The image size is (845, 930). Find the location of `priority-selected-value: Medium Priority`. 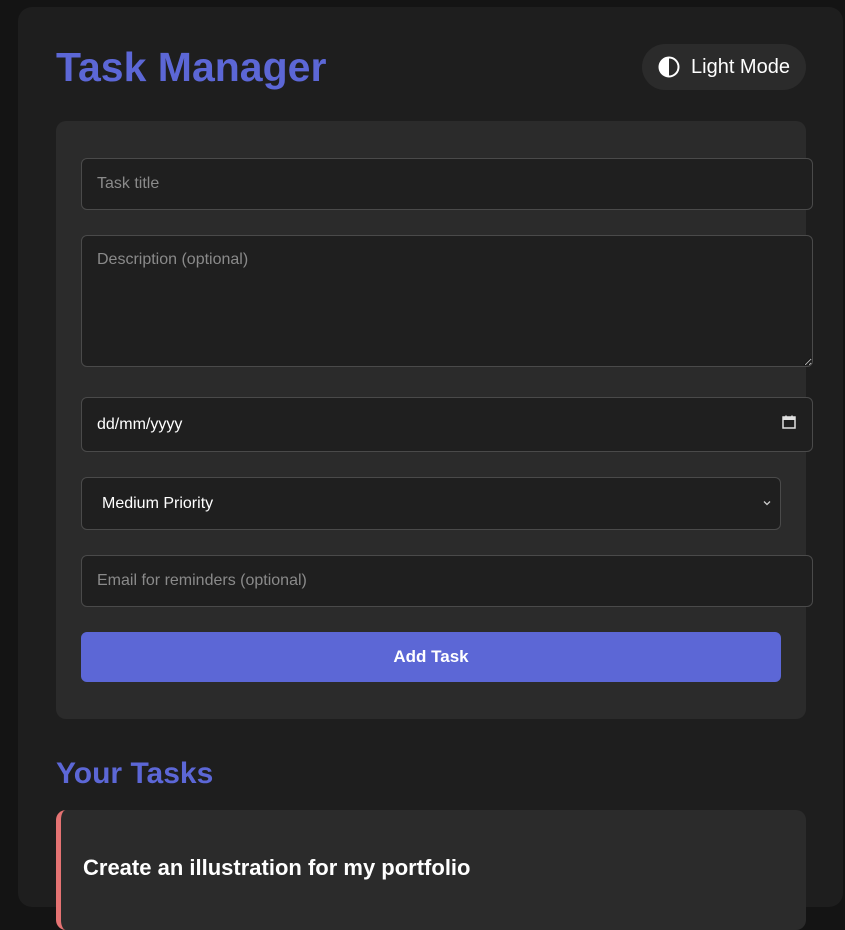

priority-selected-value: Medium Priority is located at coordinates (158, 503).